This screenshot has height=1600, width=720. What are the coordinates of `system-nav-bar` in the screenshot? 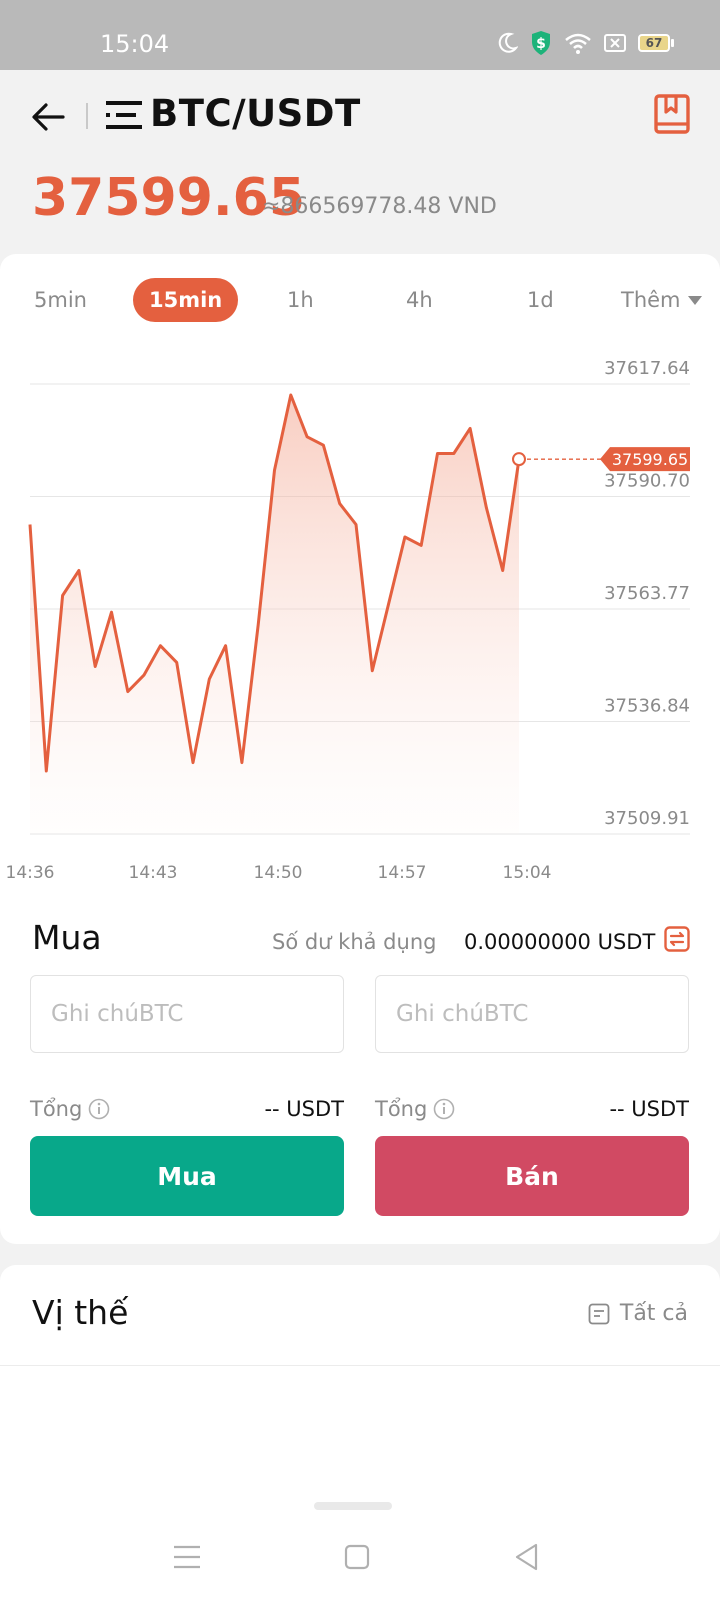 It's located at (360, 1555).